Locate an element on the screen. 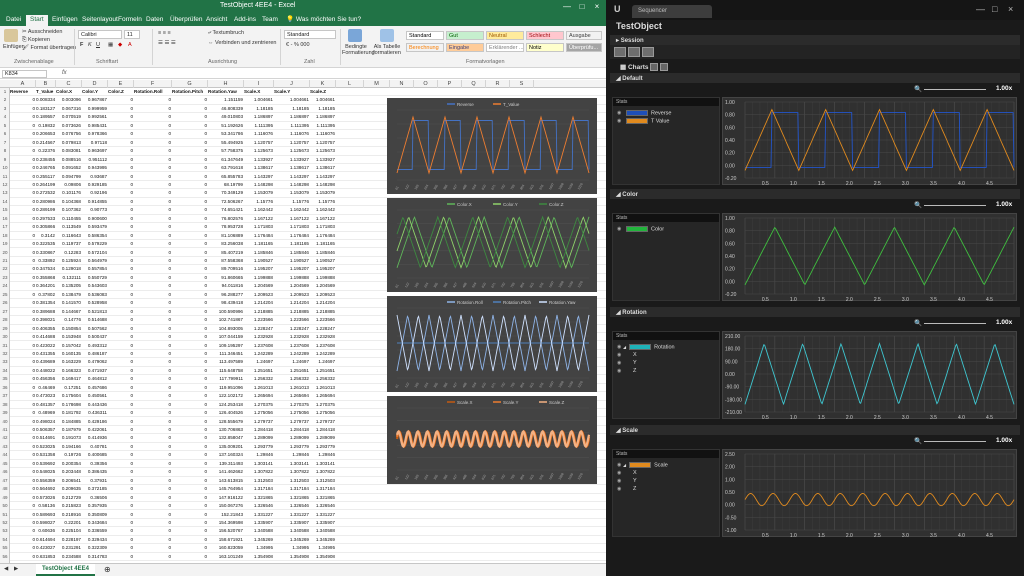 The width and height of the screenshot is (1024, 576). tab-review: Überprüfen is located at coordinates (186, 20).